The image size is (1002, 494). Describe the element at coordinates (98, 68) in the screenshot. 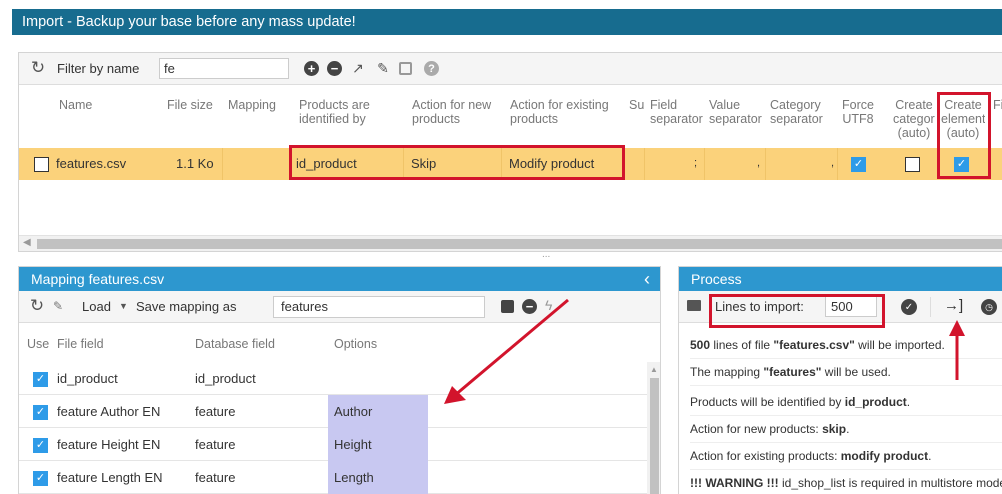

I see `filter-label: Filter by name` at that location.